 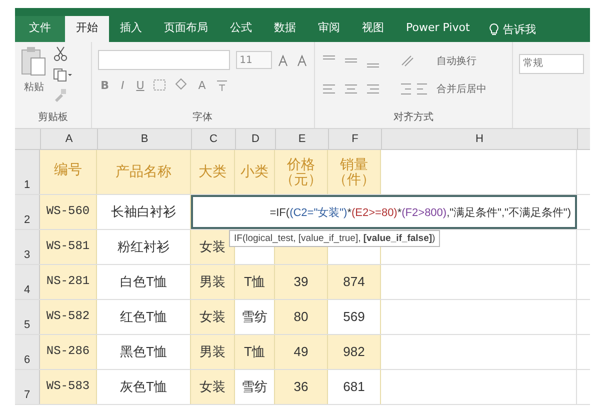 I want to click on clipboard-icon, so click(x=34, y=62).